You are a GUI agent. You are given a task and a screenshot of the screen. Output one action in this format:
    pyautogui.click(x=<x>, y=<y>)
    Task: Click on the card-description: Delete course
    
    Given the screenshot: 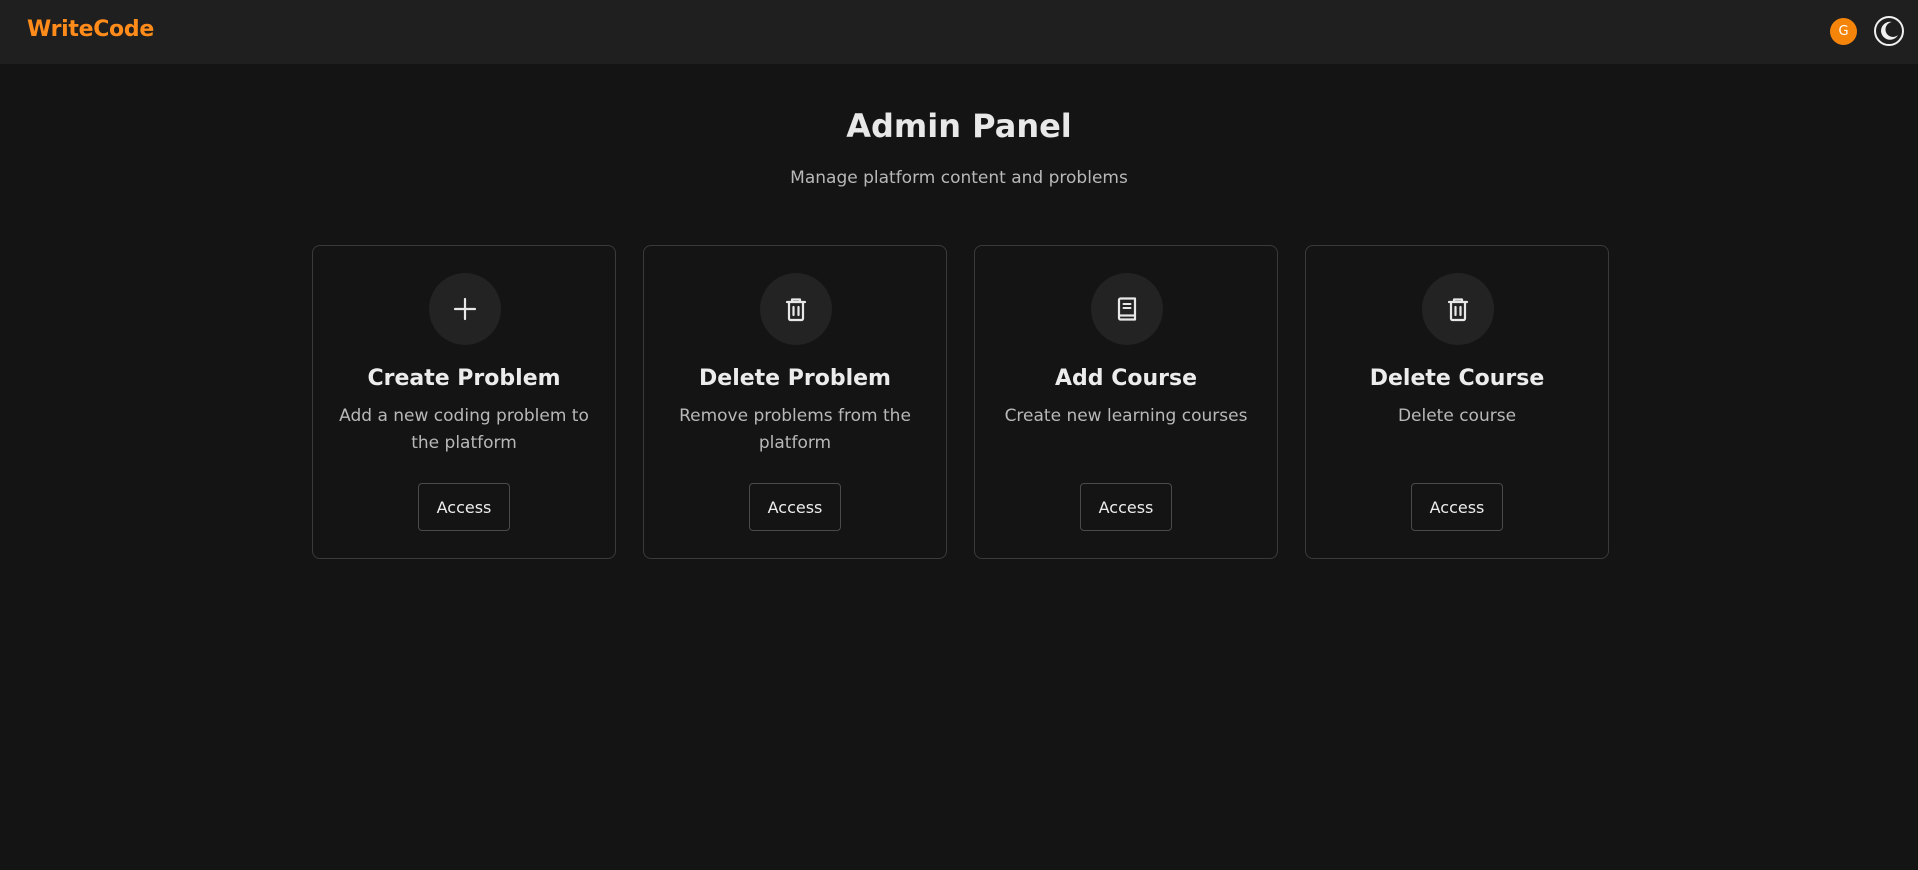 What is the action you would take?
    pyautogui.click(x=1457, y=416)
    